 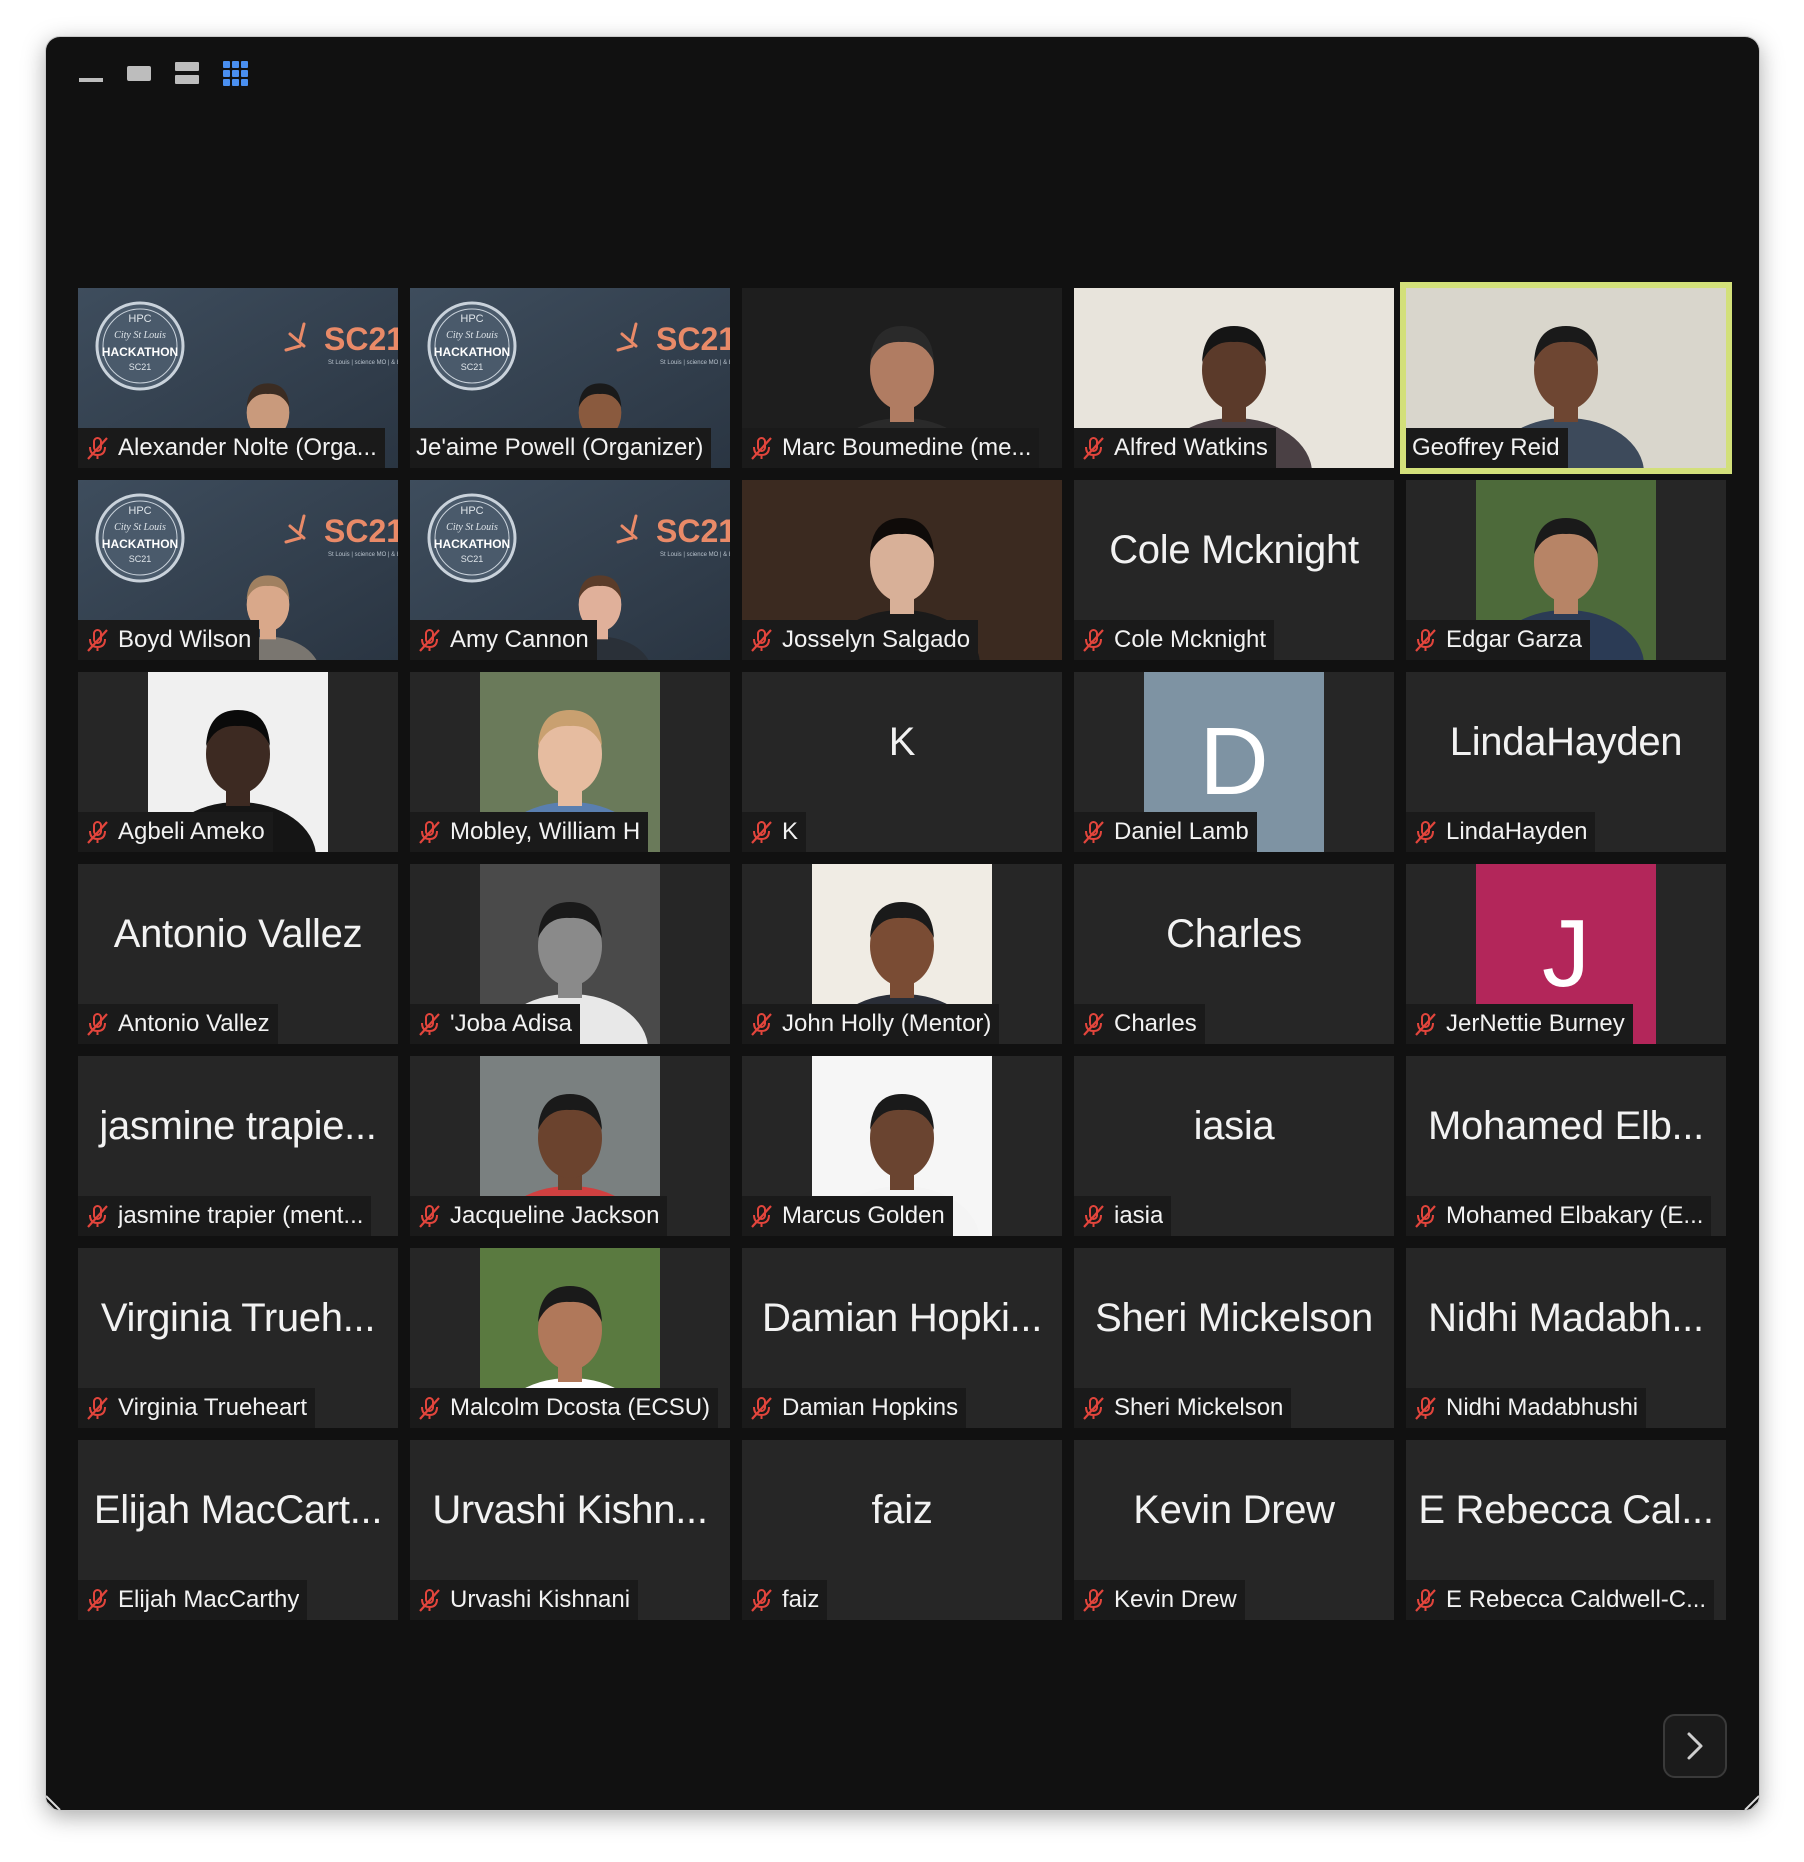 I want to click on resize-handle-right, so click(x=1748, y=1799).